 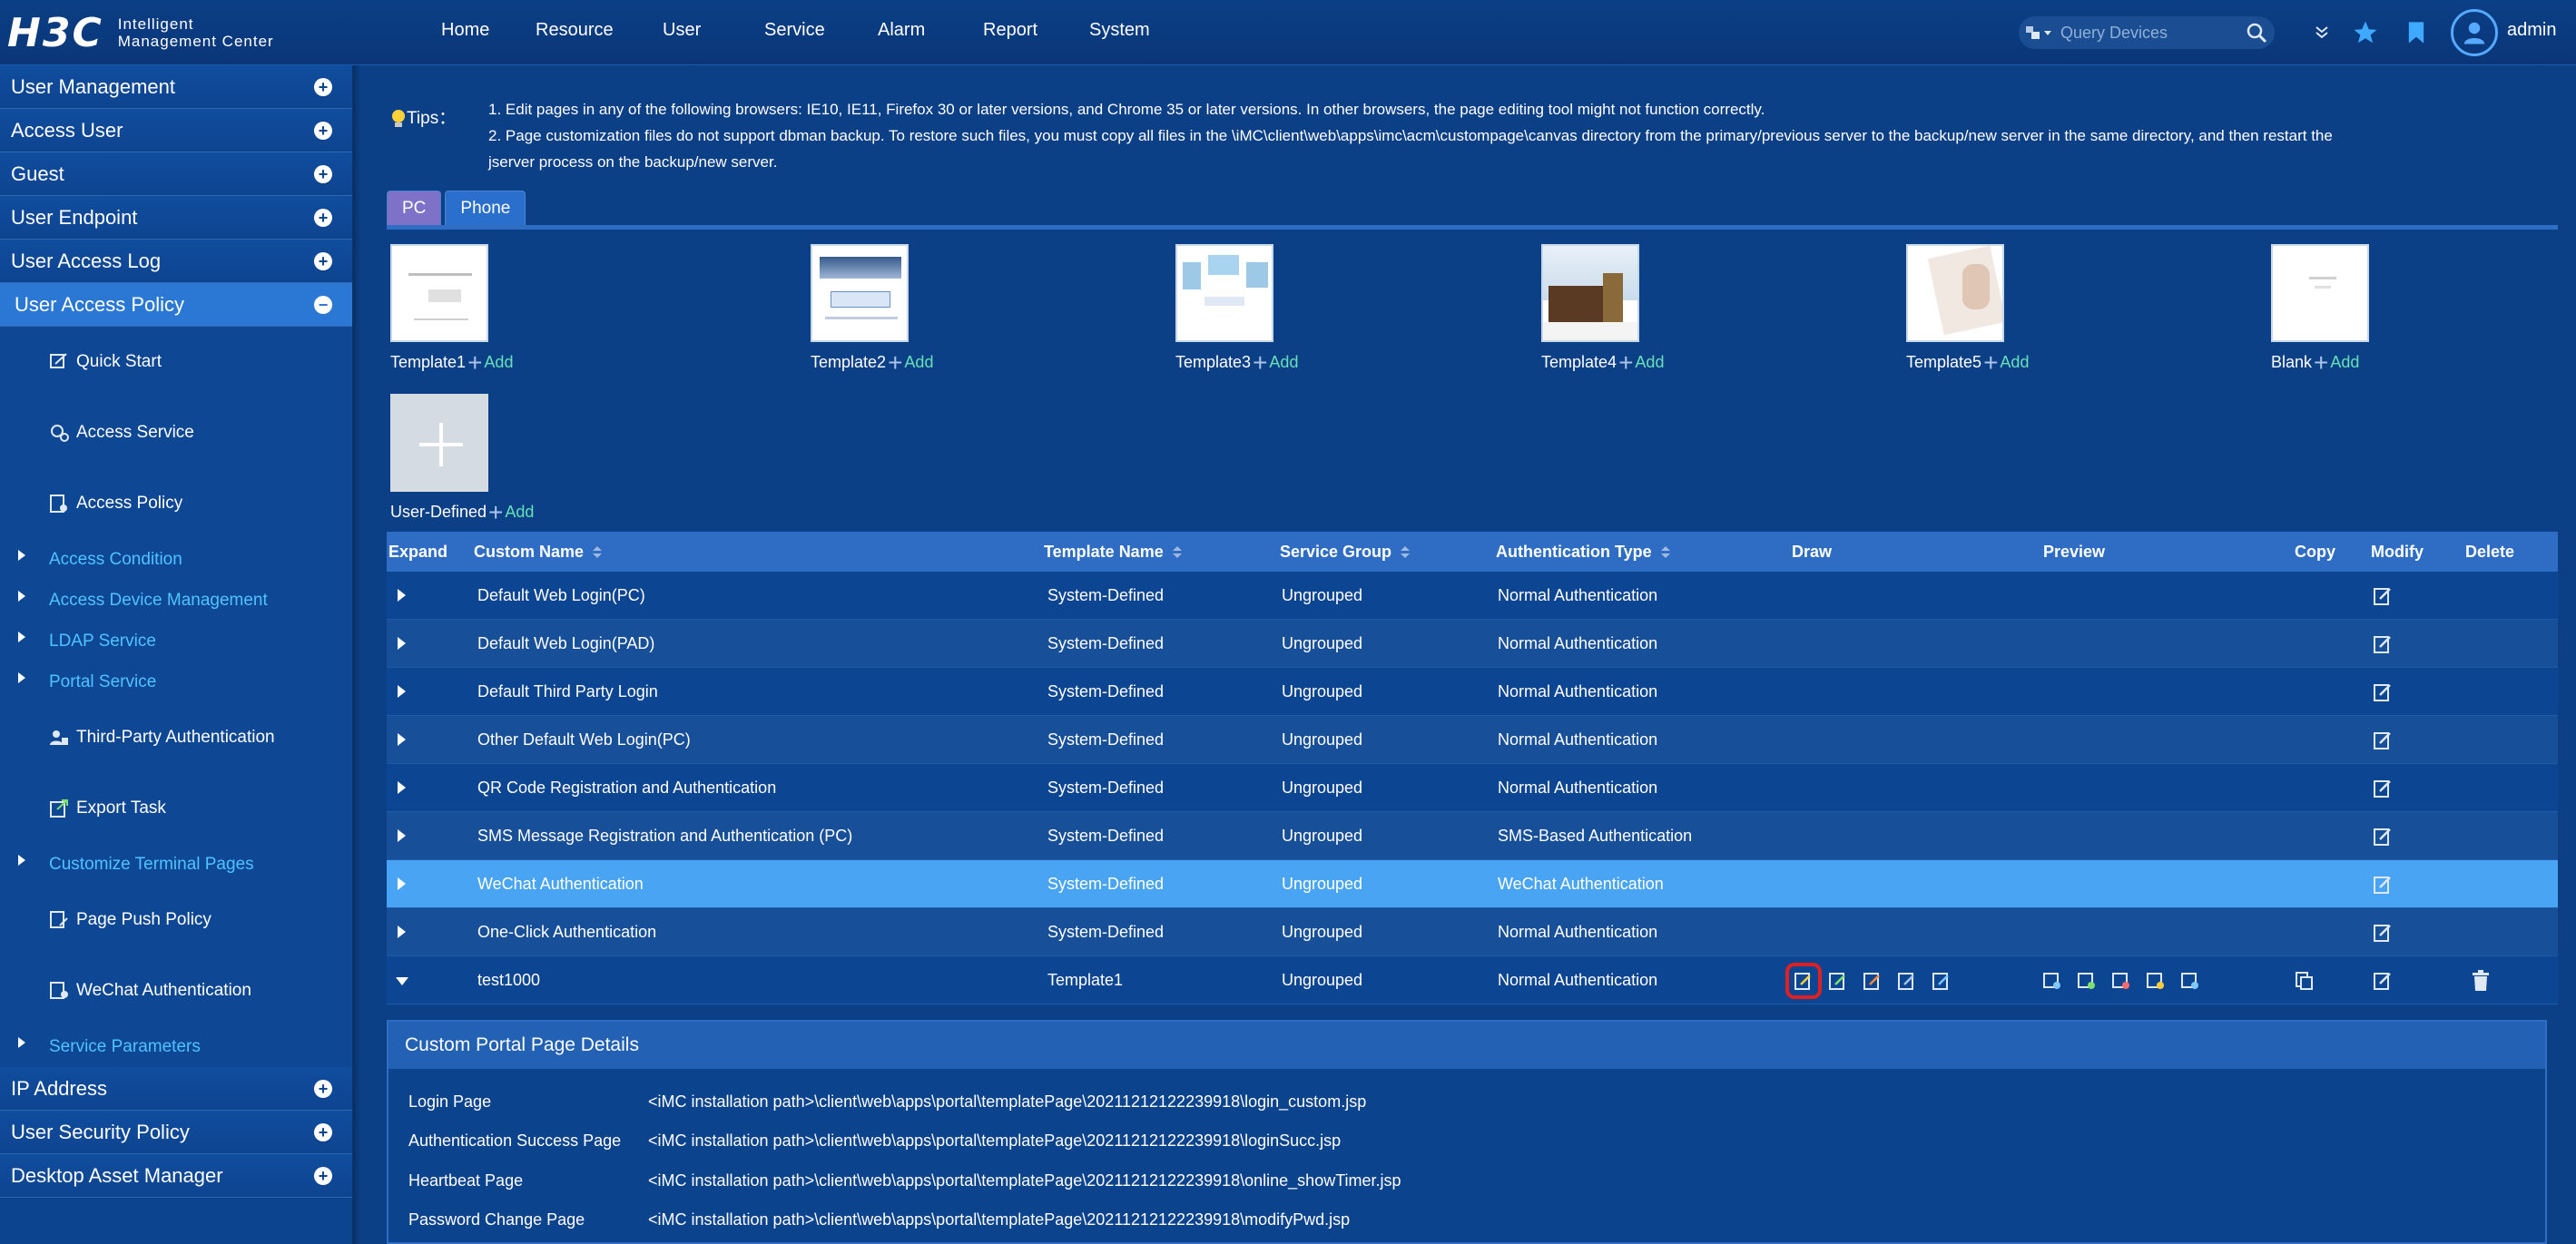 What do you see at coordinates (176, 808) in the screenshot?
I see `sidebar-item-export-task: Export Task` at bounding box center [176, 808].